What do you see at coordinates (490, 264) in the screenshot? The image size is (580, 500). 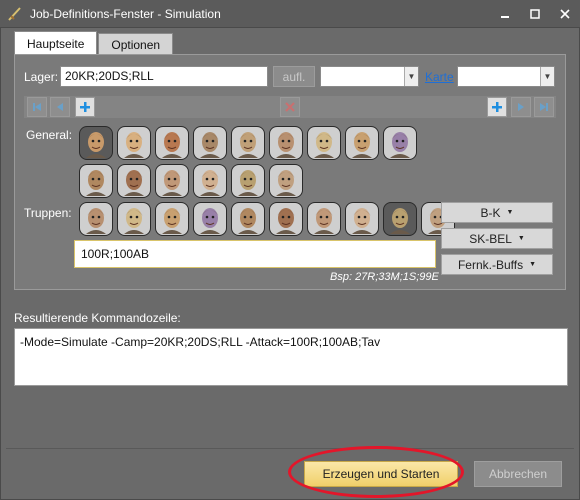 I see `fernk-buffs-button-label: Fernk.-Buffs` at bounding box center [490, 264].